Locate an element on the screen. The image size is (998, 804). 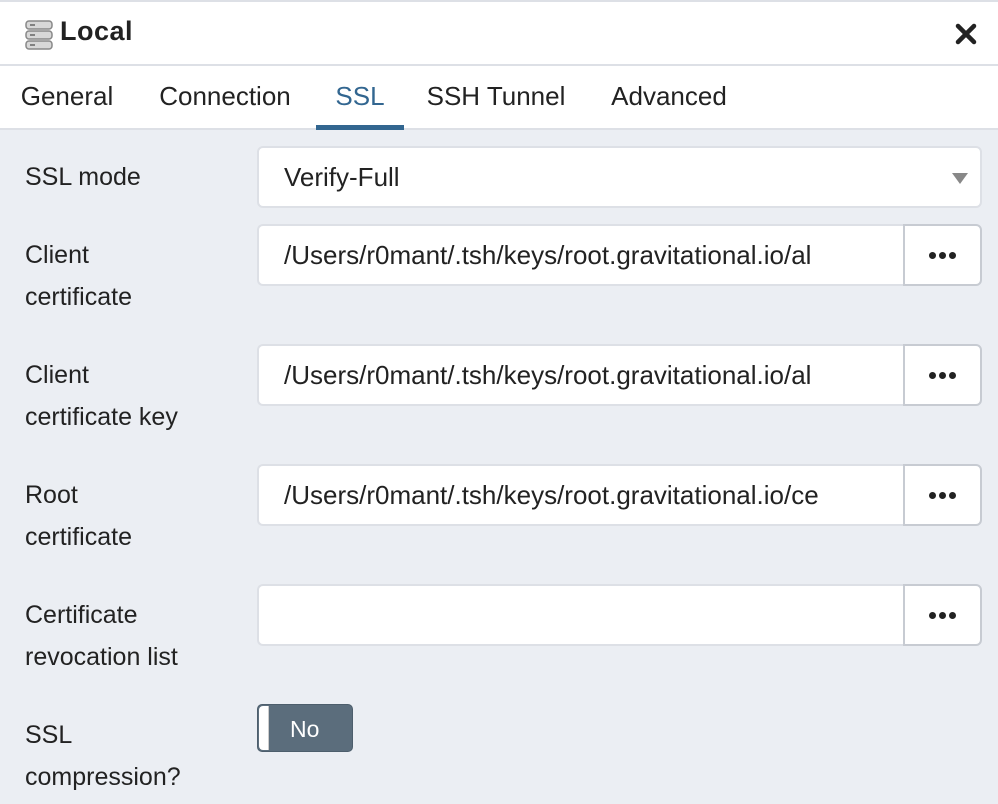
label-line: compression? is located at coordinates (103, 777).